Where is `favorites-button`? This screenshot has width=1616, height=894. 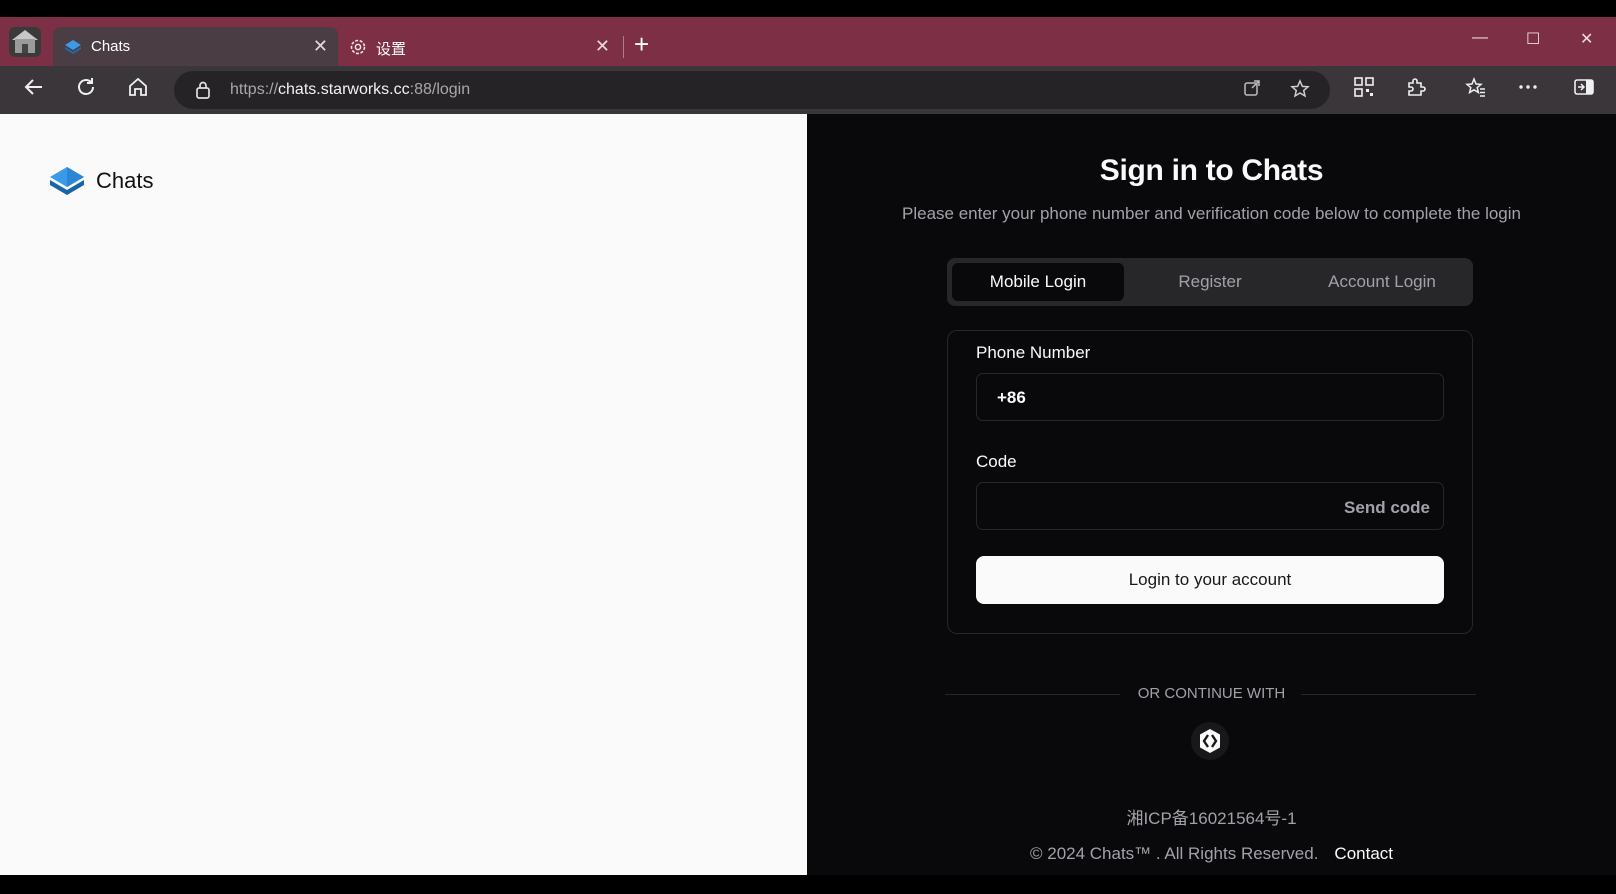
favorites-button is located at coordinates (1476, 90).